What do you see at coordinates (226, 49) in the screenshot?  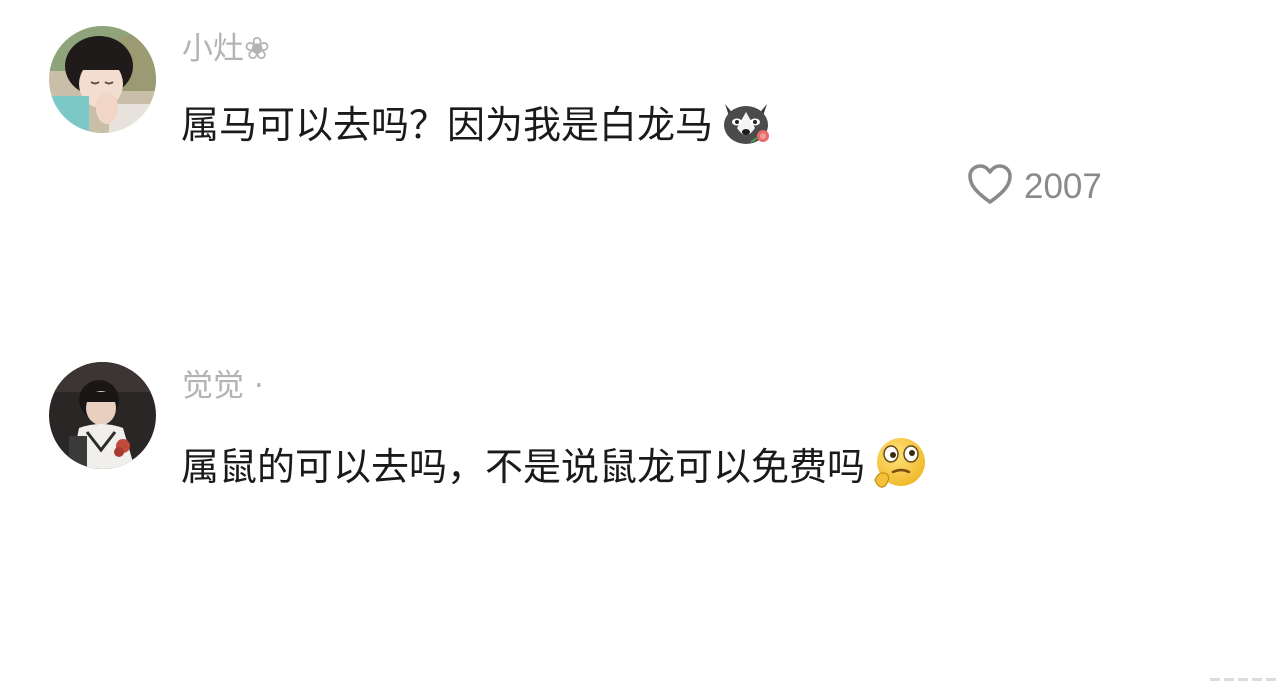 I see `username: 小灶❀` at bounding box center [226, 49].